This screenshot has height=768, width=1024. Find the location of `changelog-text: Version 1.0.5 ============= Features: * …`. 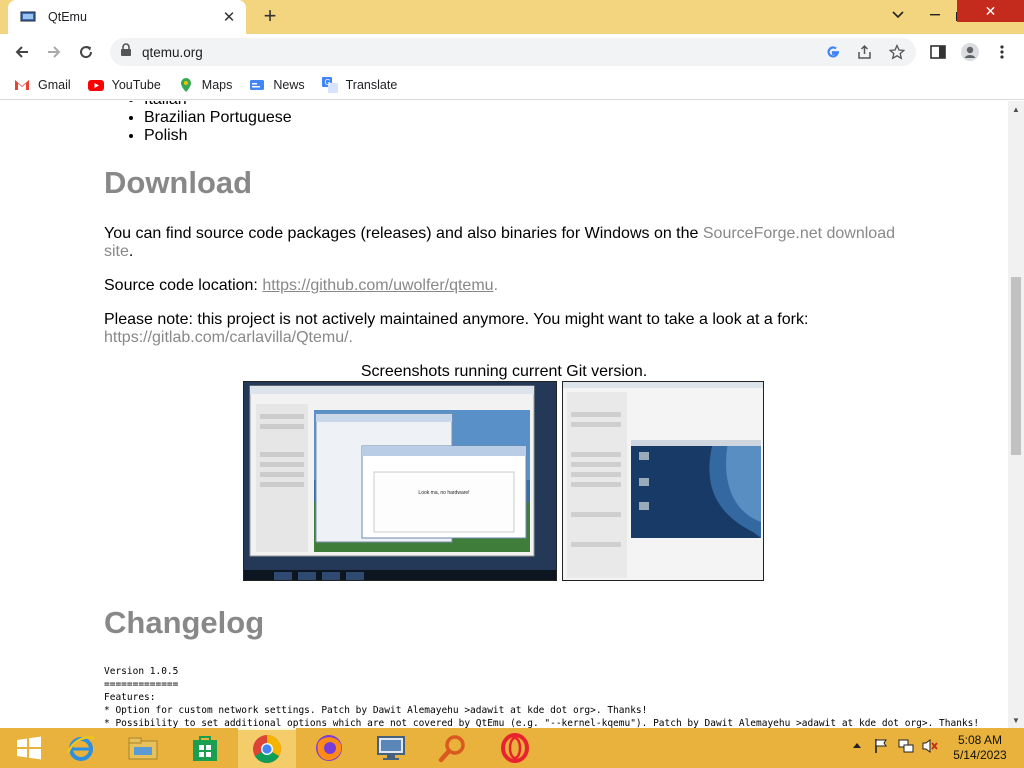

changelog-text: Version 1.0.5 ============= Features: * … is located at coordinates (554, 696).